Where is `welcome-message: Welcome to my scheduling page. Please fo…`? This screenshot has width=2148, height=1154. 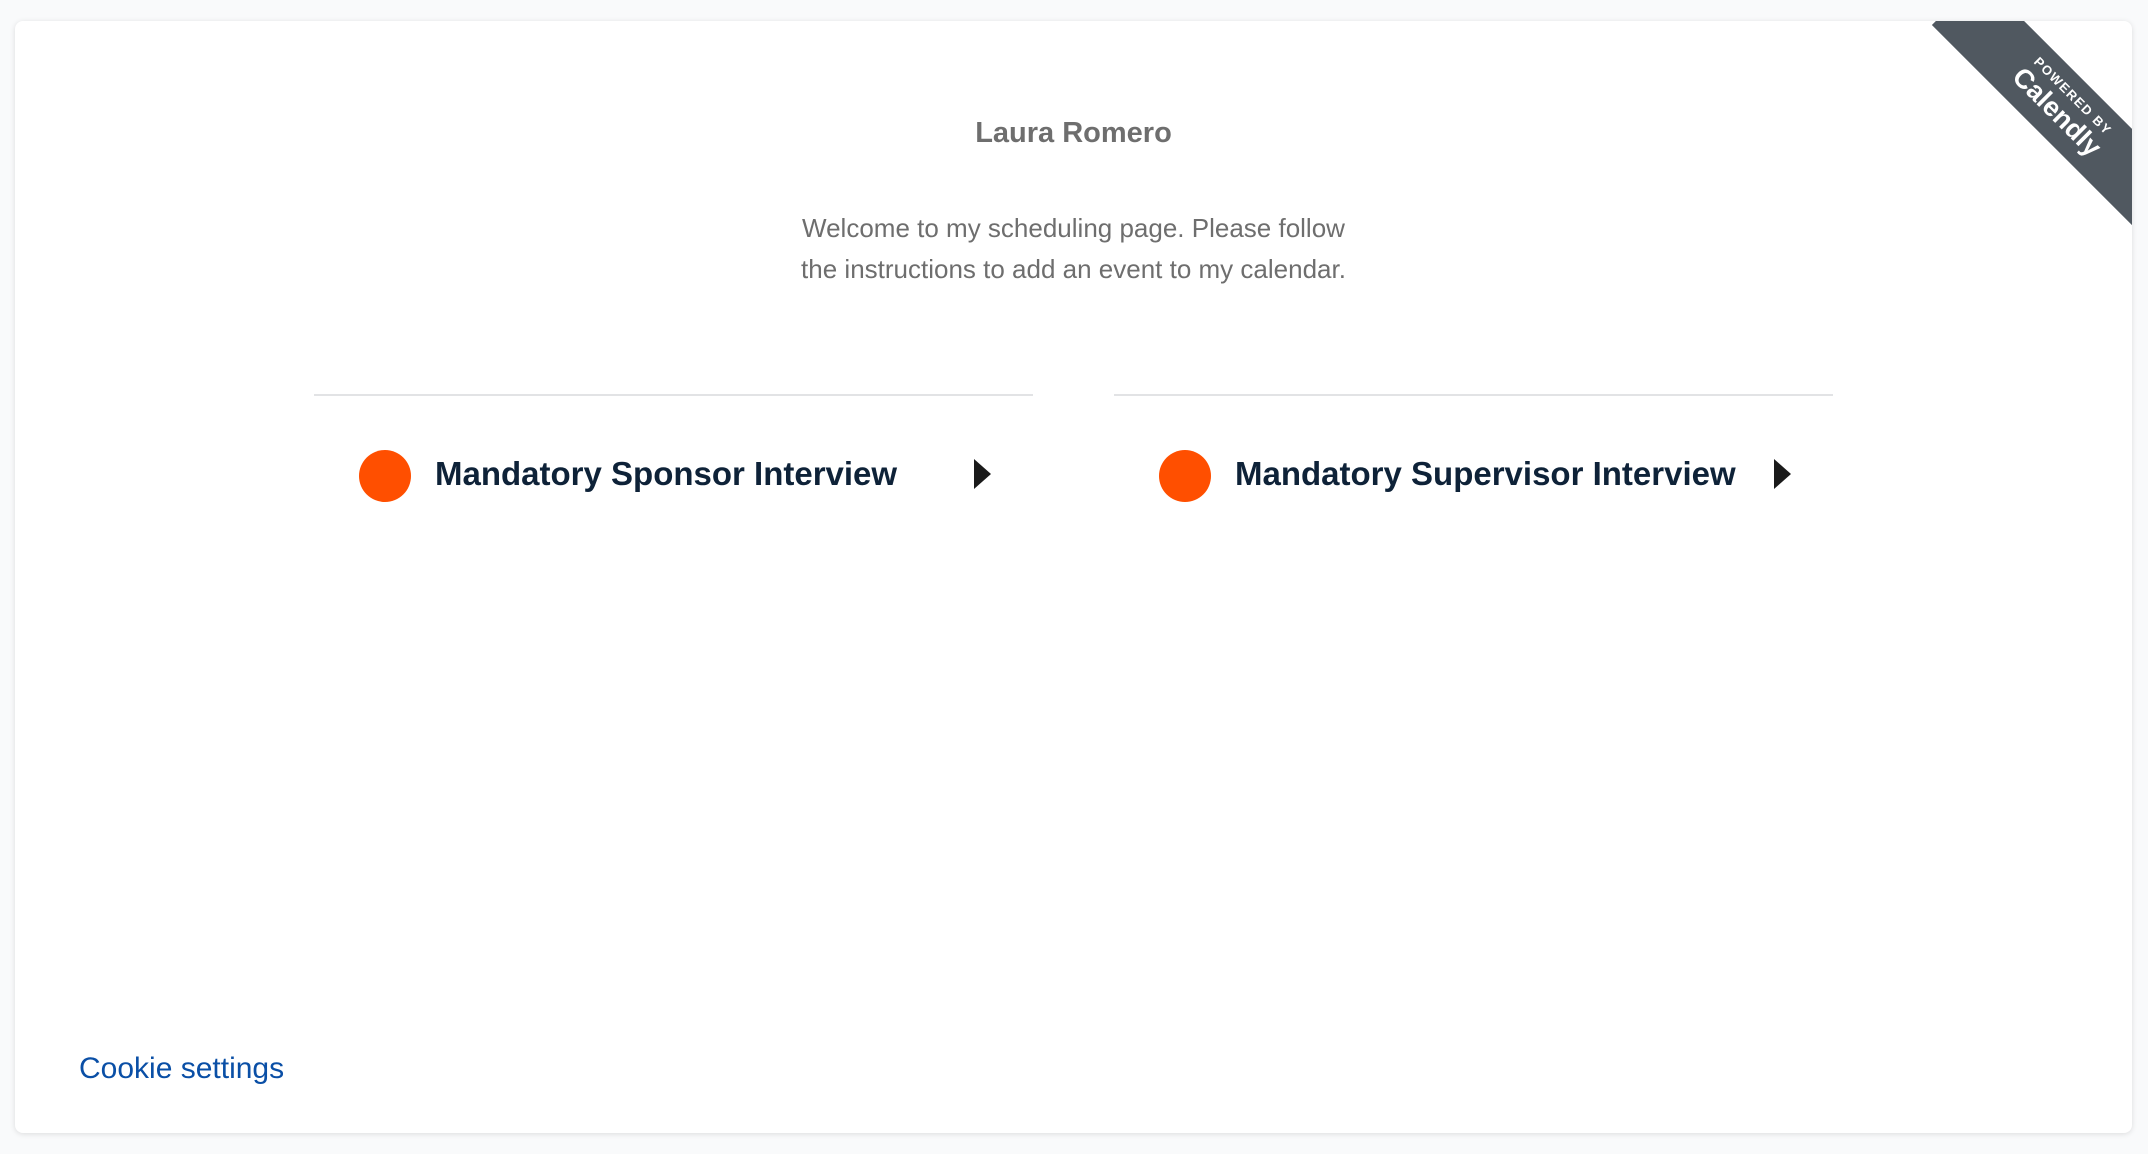
welcome-message: Welcome to my scheduling page. Please fo… is located at coordinates (1073, 248).